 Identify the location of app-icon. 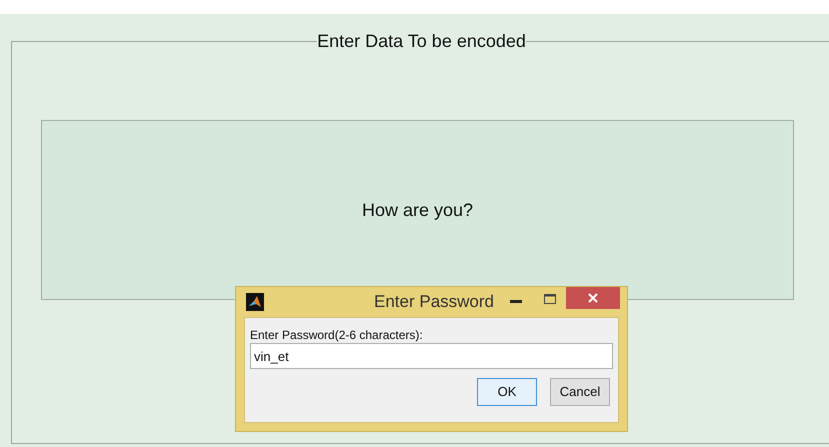
(255, 302).